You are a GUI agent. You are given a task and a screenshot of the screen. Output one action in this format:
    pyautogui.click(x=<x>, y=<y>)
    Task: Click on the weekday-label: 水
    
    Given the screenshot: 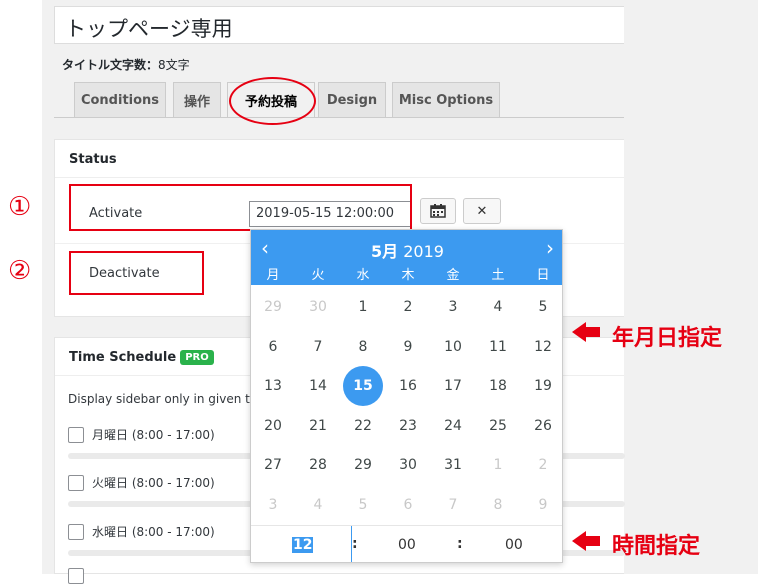 What is the action you would take?
    pyautogui.click(x=363, y=275)
    